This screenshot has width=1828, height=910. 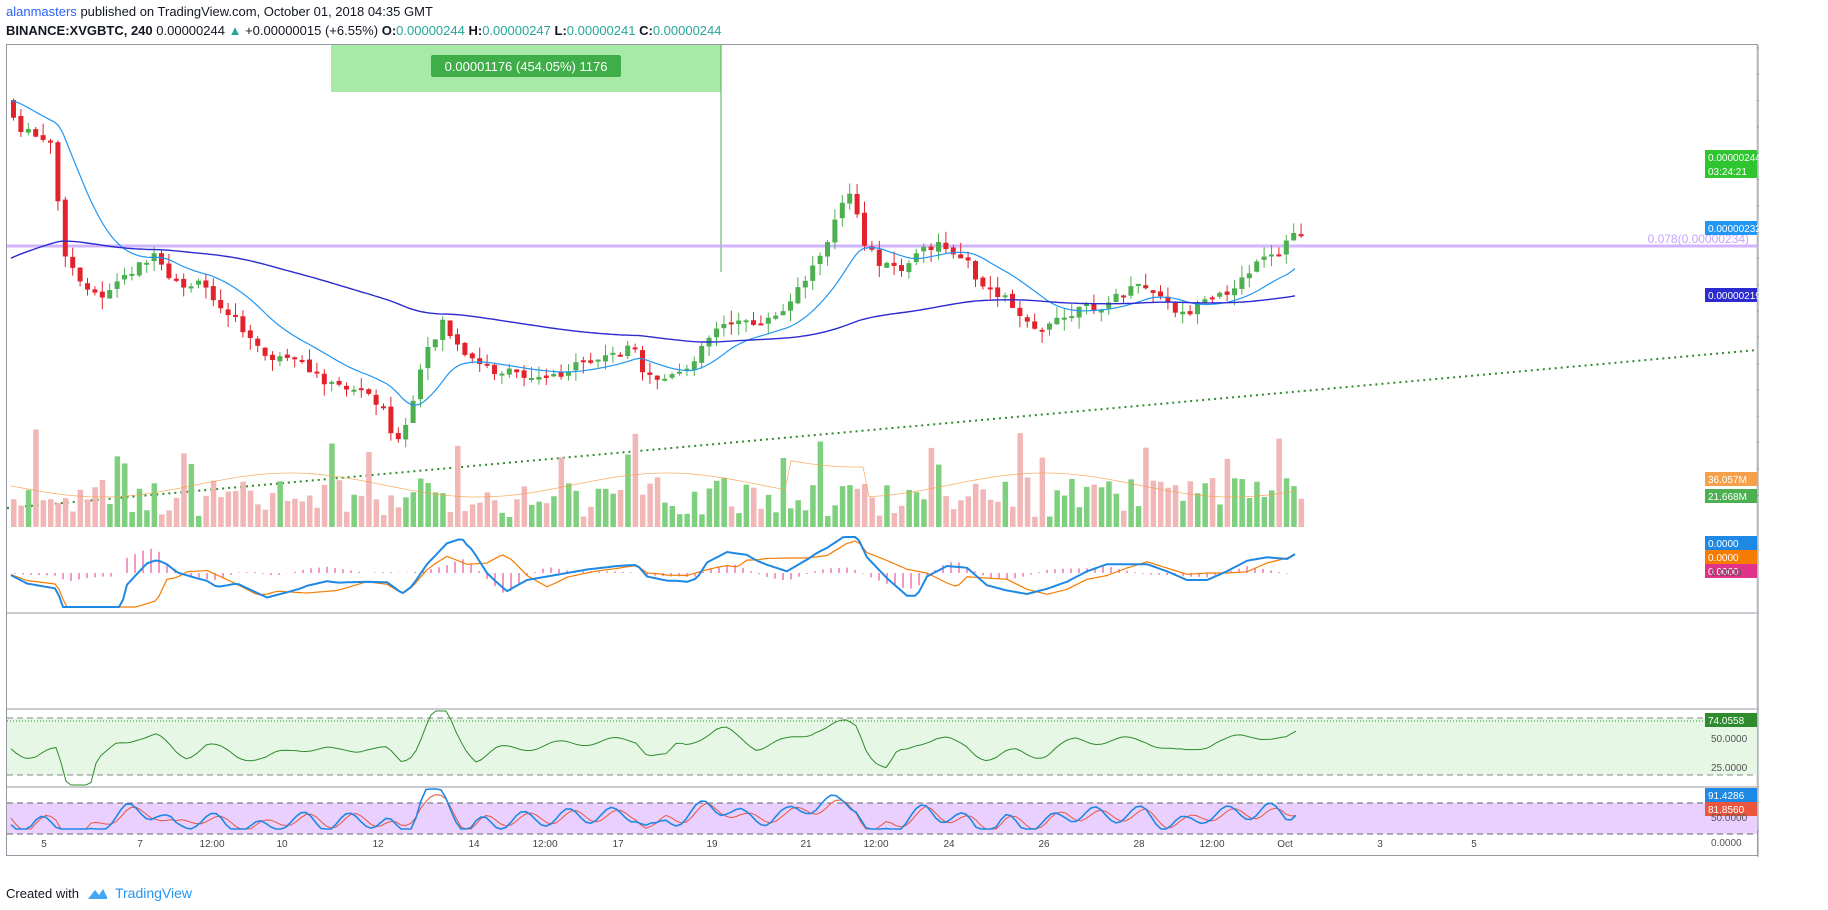 I want to click on ema-slow-line, so click(x=653, y=291).